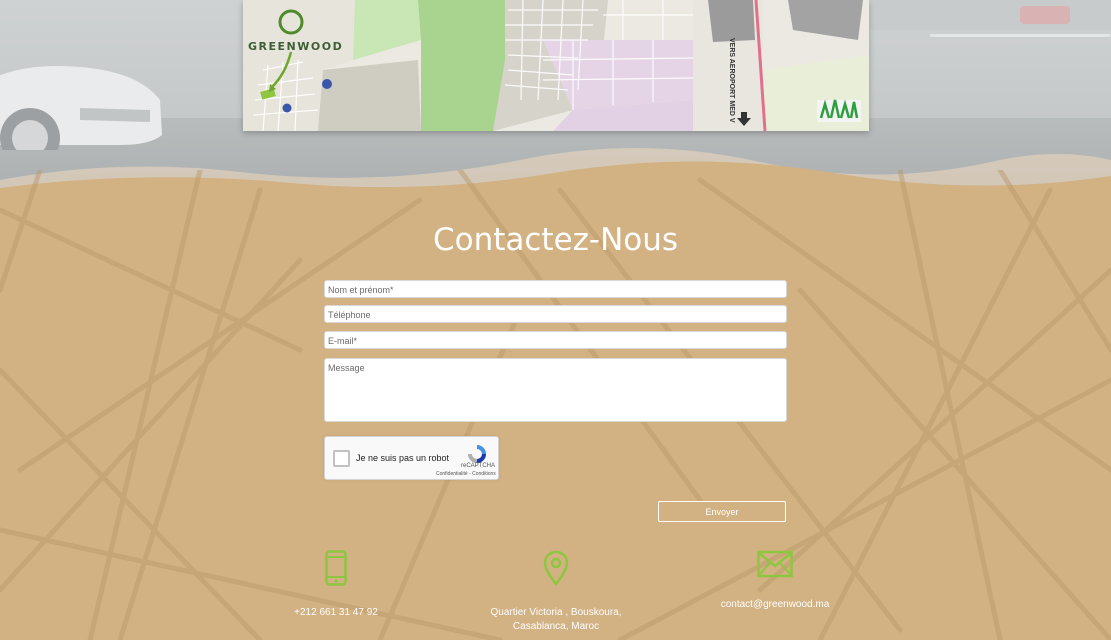  I want to click on send-button: Envoyer, so click(722, 511).